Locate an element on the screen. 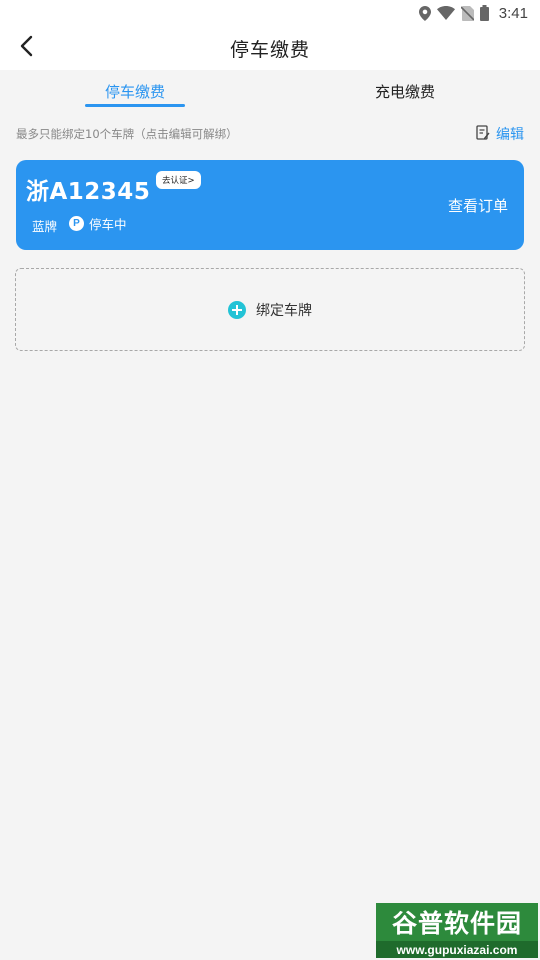  active-tab-indicator is located at coordinates (135, 105).